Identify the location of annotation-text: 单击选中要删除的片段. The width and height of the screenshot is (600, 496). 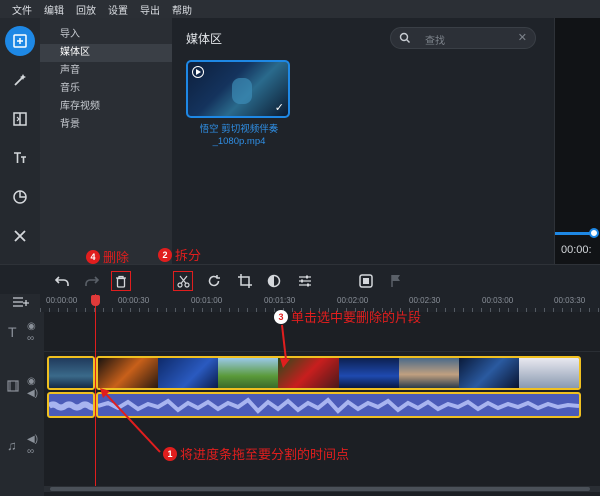
(356, 317).